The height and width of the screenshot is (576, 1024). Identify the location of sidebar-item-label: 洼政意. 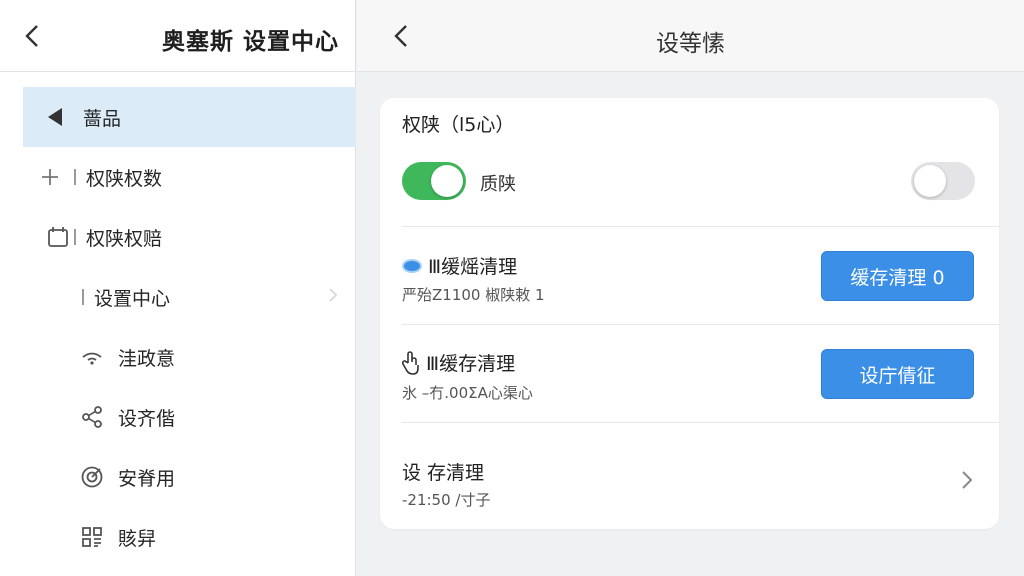
(147, 358).